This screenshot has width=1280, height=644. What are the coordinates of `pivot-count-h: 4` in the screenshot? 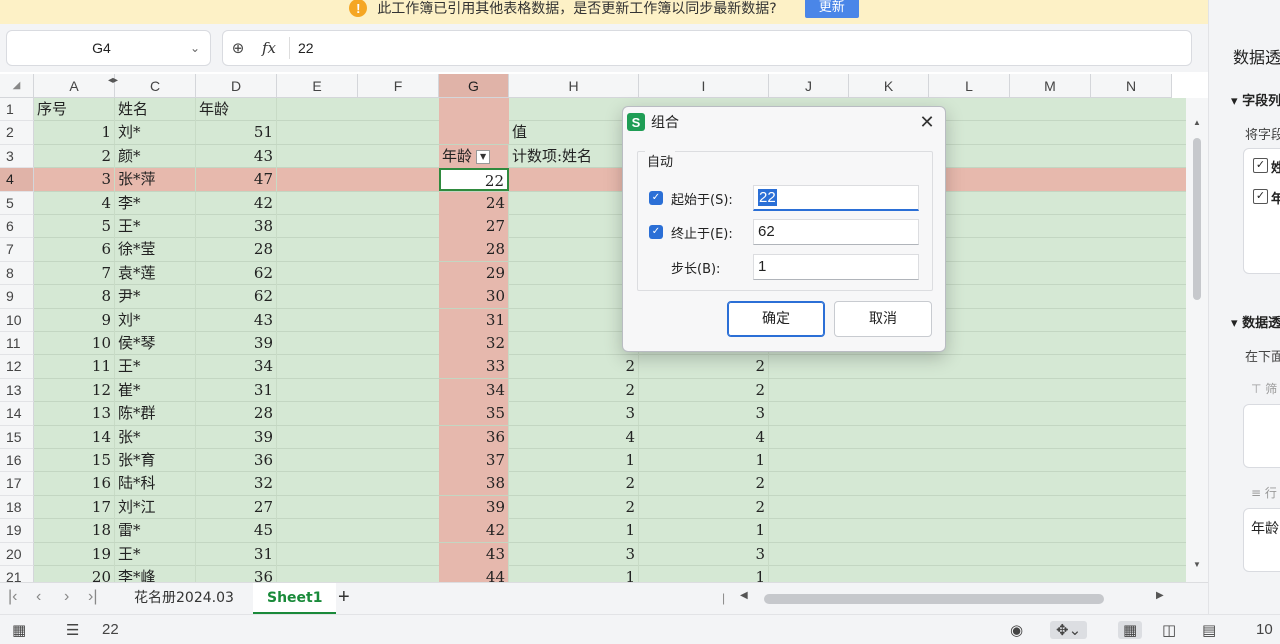 It's located at (574, 437).